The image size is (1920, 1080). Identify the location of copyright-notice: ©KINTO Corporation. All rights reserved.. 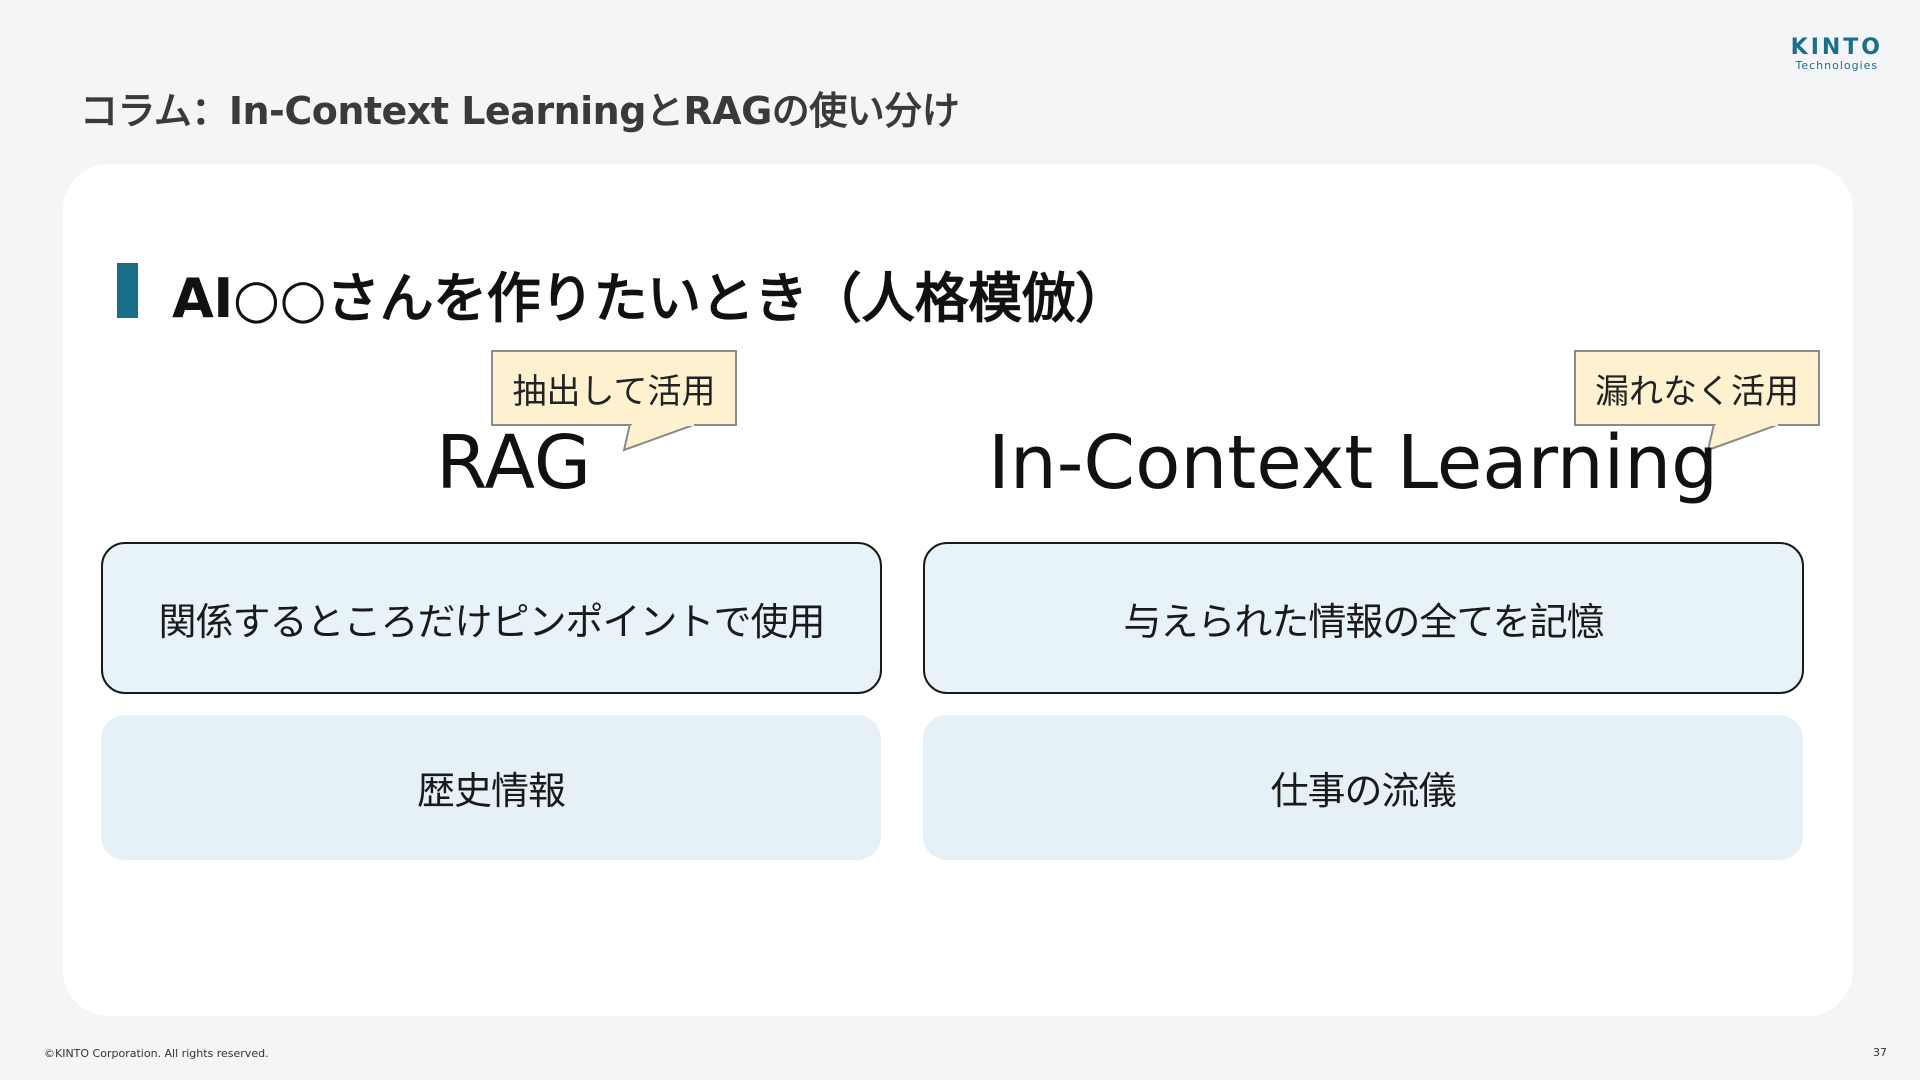
(156, 1053).